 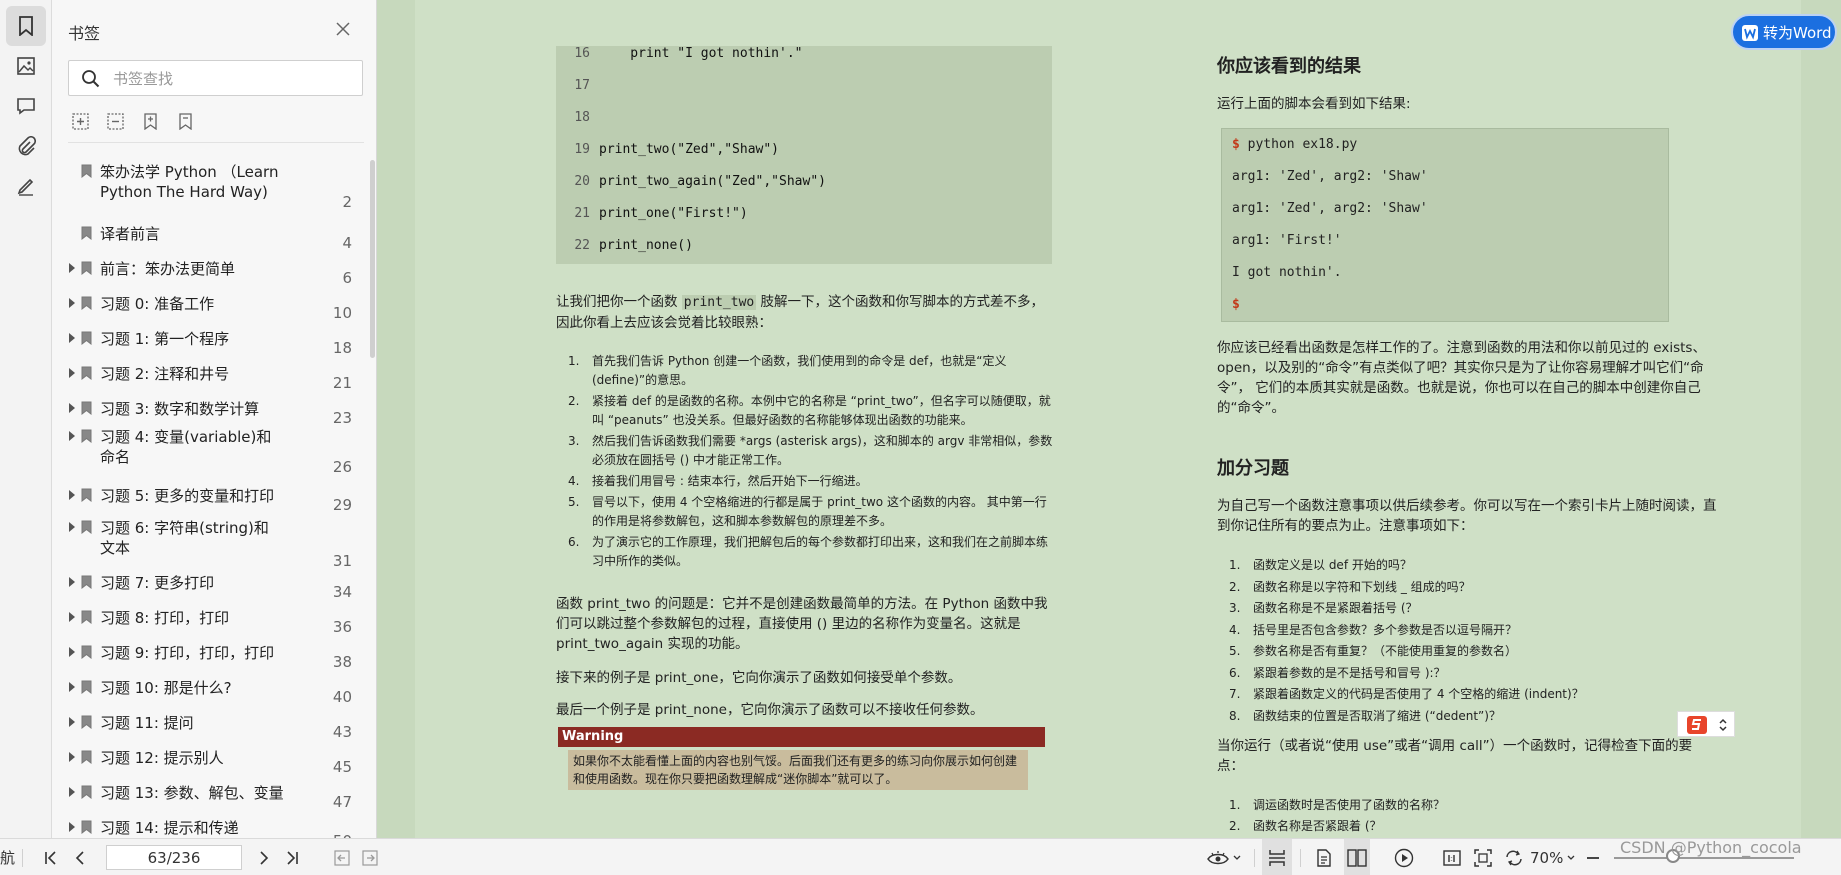 What do you see at coordinates (202, 308) in the screenshot?
I see `bookmark-item: 习题 0: 准备工作 10` at bounding box center [202, 308].